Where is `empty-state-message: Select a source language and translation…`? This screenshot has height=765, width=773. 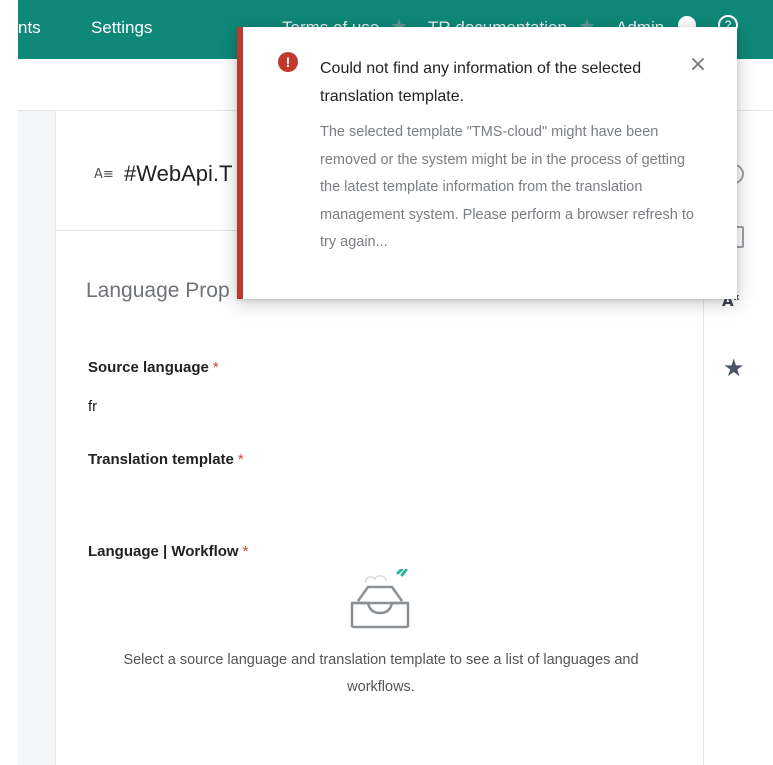
empty-state-message: Select a source language and translation… is located at coordinates (381, 673).